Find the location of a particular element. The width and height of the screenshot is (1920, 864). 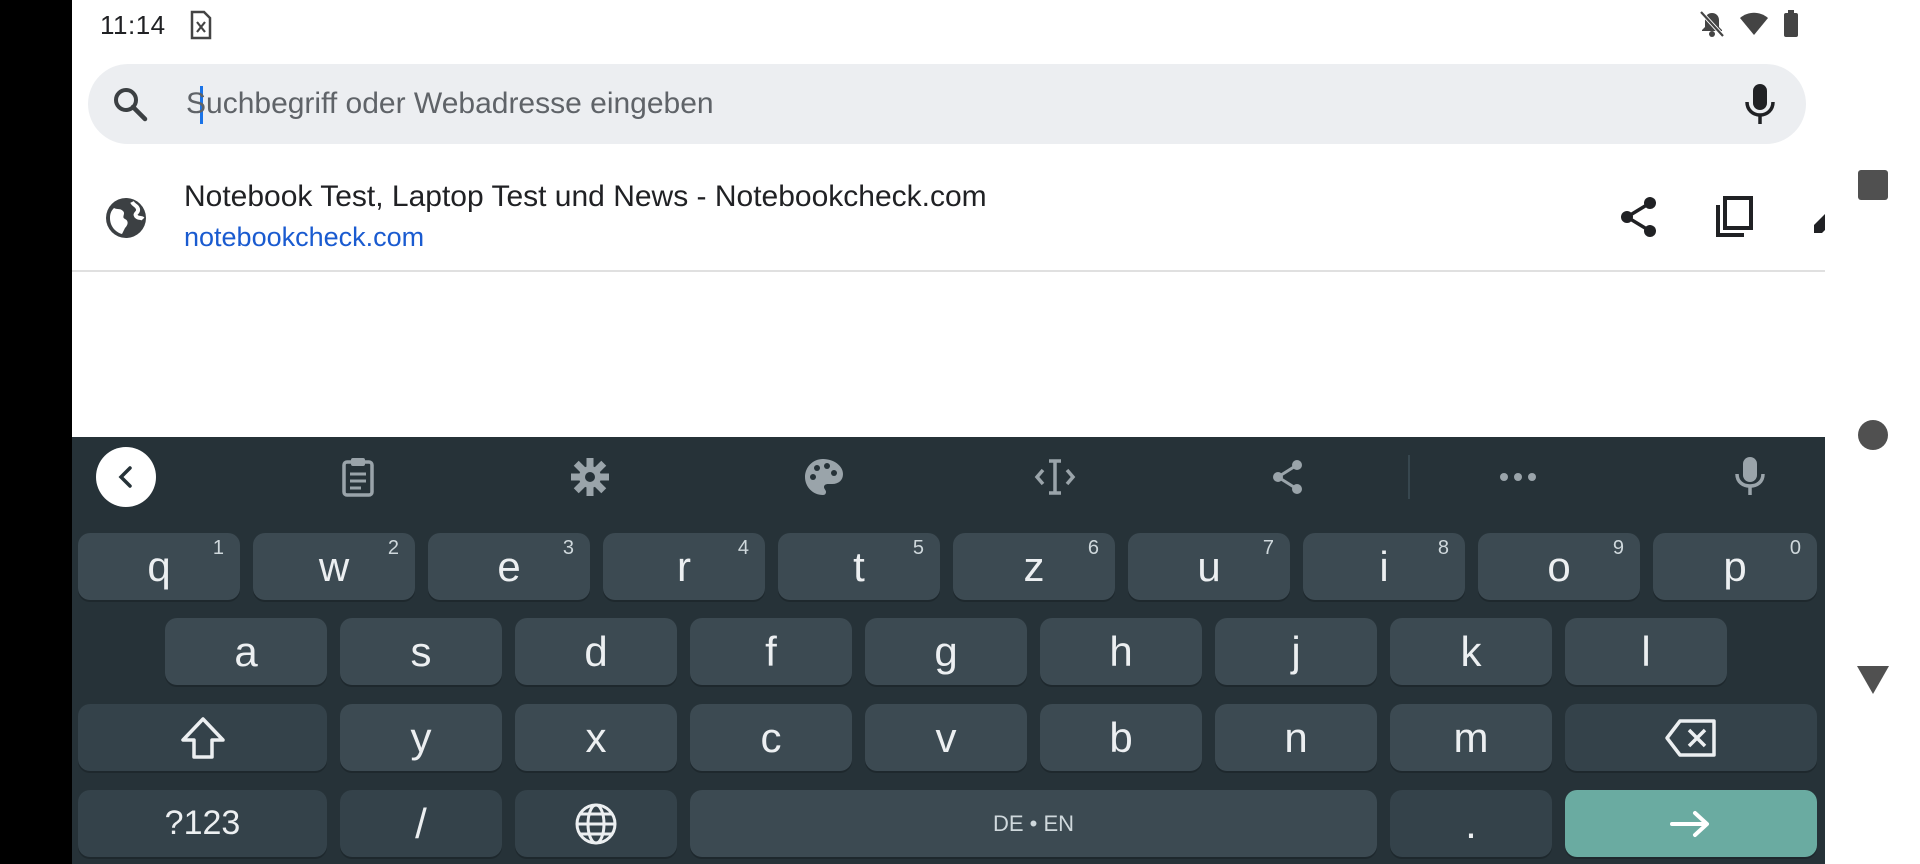

key-y: y is located at coordinates (421, 737).